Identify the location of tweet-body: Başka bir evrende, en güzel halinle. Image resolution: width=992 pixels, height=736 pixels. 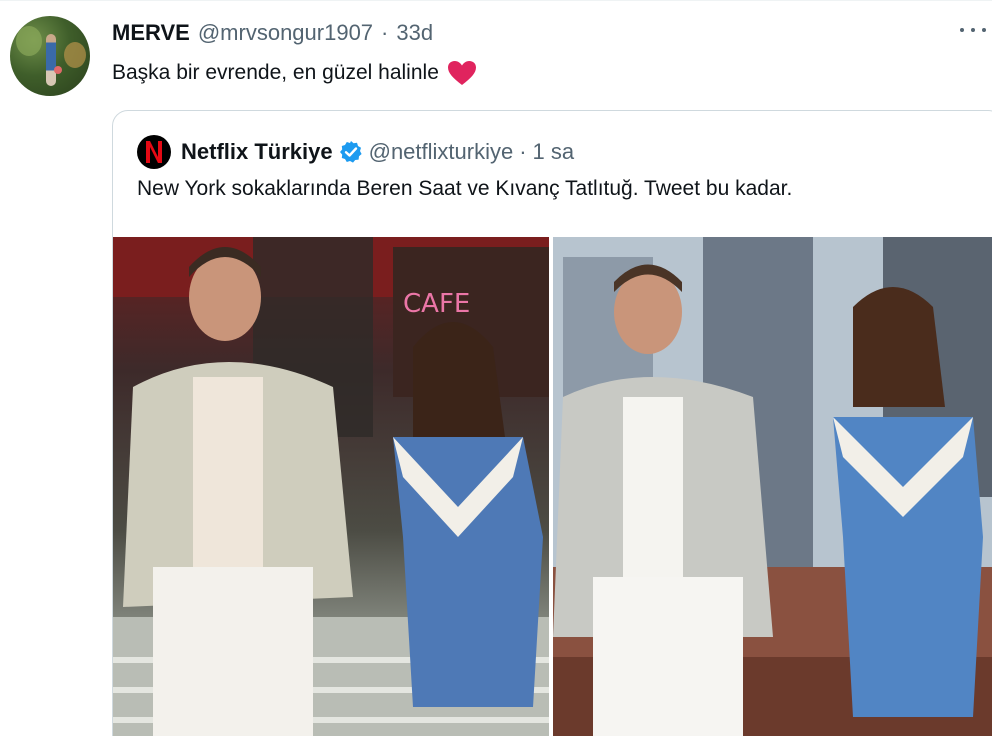
(275, 72).